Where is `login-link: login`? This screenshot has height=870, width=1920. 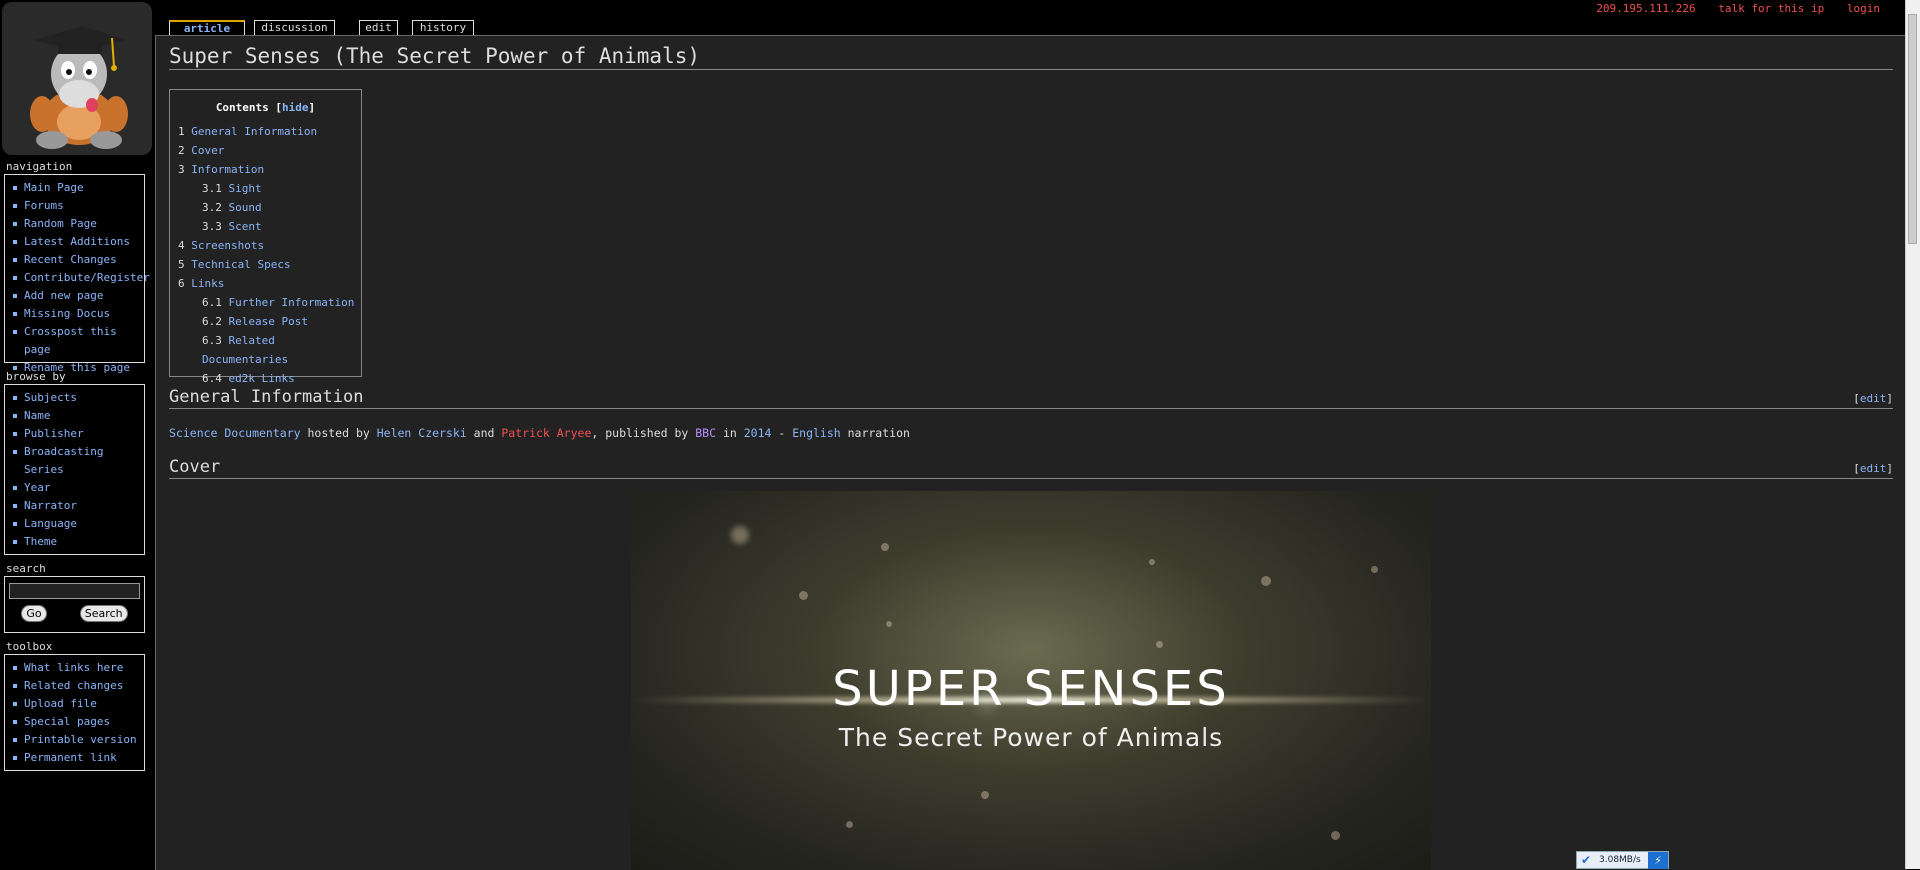
login-link: login is located at coordinates (1863, 8).